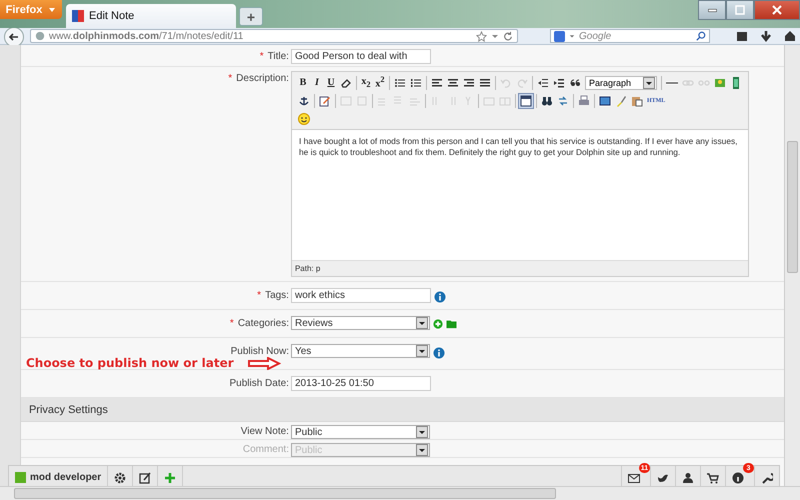 The width and height of the screenshot is (800, 500). I want to click on browser-tab: Edit Note, so click(151, 16).